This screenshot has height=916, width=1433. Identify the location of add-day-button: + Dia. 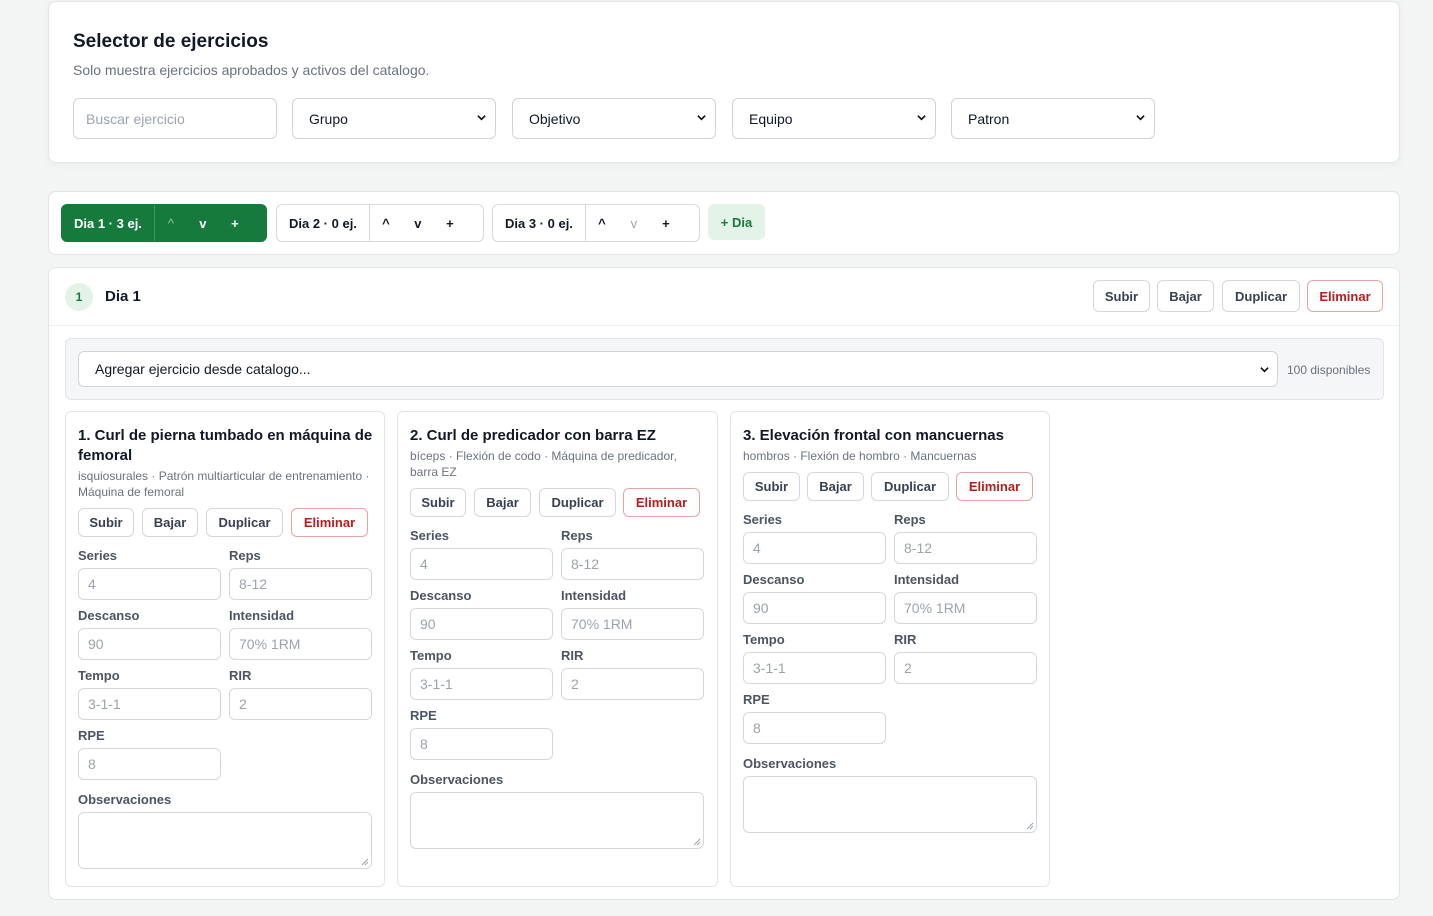
(736, 222).